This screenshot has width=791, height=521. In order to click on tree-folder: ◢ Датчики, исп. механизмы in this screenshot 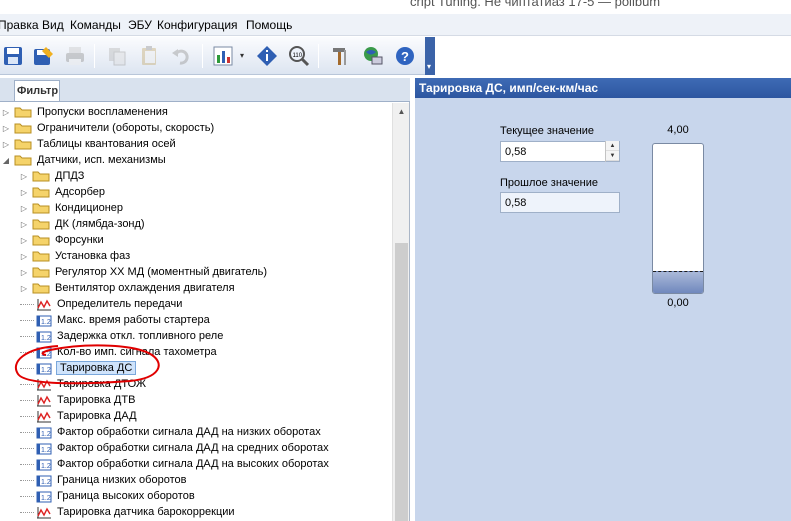, I will do `click(84, 160)`.